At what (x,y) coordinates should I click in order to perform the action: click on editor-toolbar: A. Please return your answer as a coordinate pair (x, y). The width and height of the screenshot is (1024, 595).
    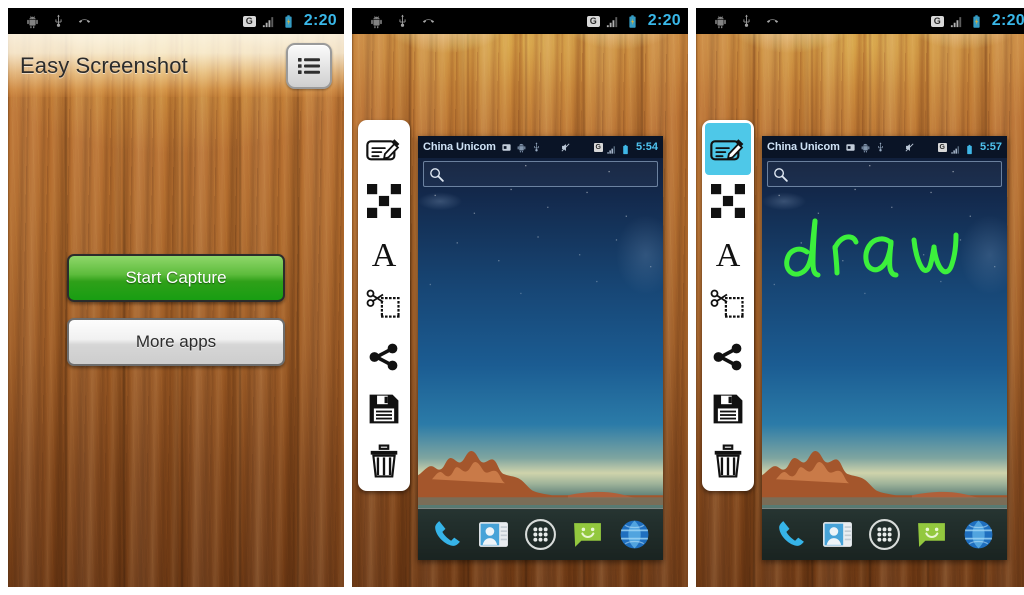
    Looking at the image, I should click on (728, 305).